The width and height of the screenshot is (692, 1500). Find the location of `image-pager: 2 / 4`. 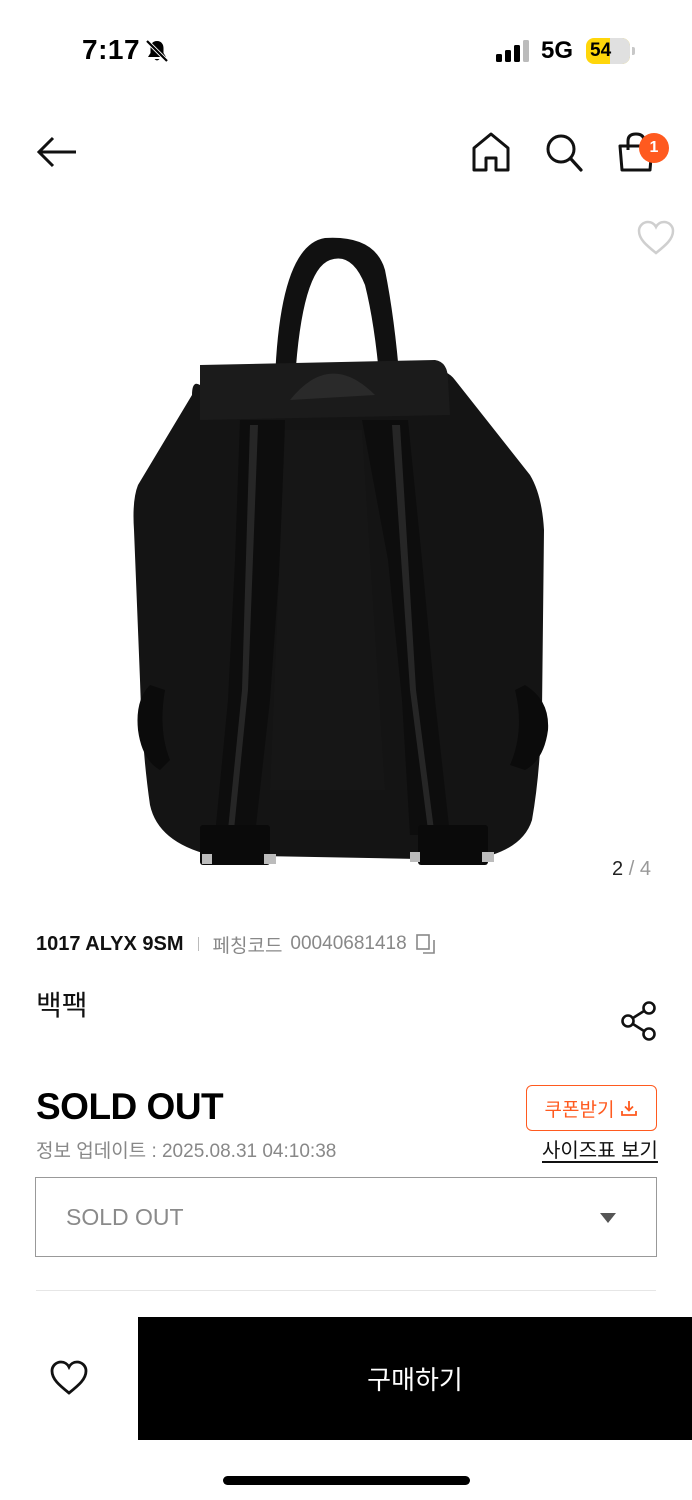

image-pager: 2 / 4 is located at coordinates (631, 869).